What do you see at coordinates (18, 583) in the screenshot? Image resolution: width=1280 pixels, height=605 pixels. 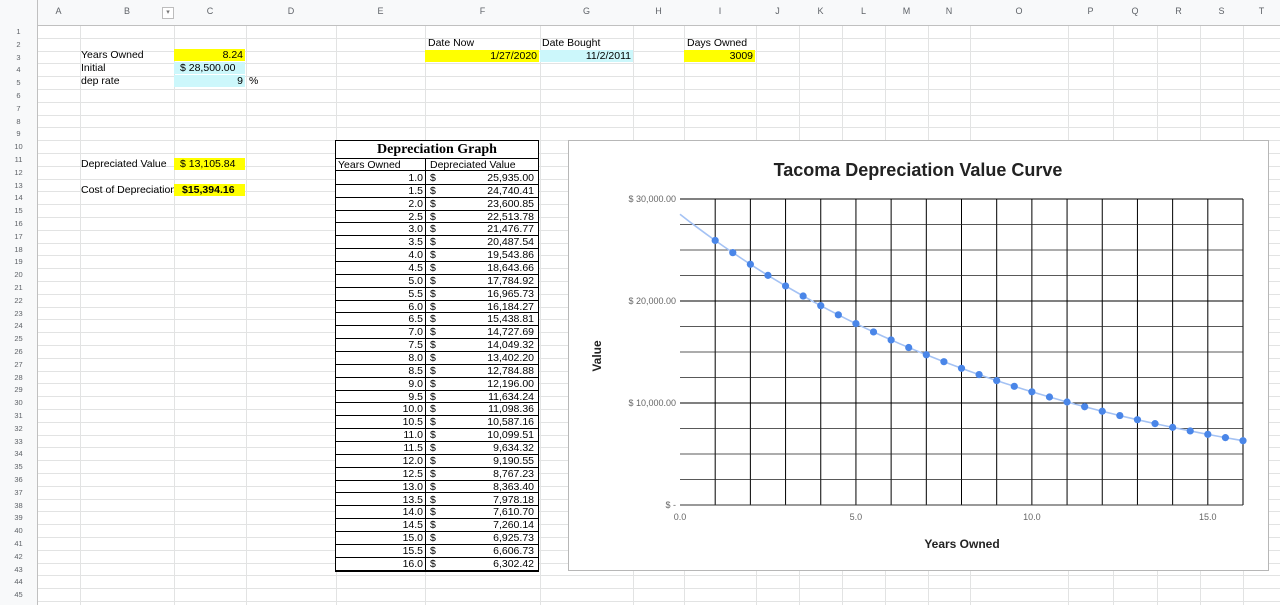 I see `row-header-44: 44` at bounding box center [18, 583].